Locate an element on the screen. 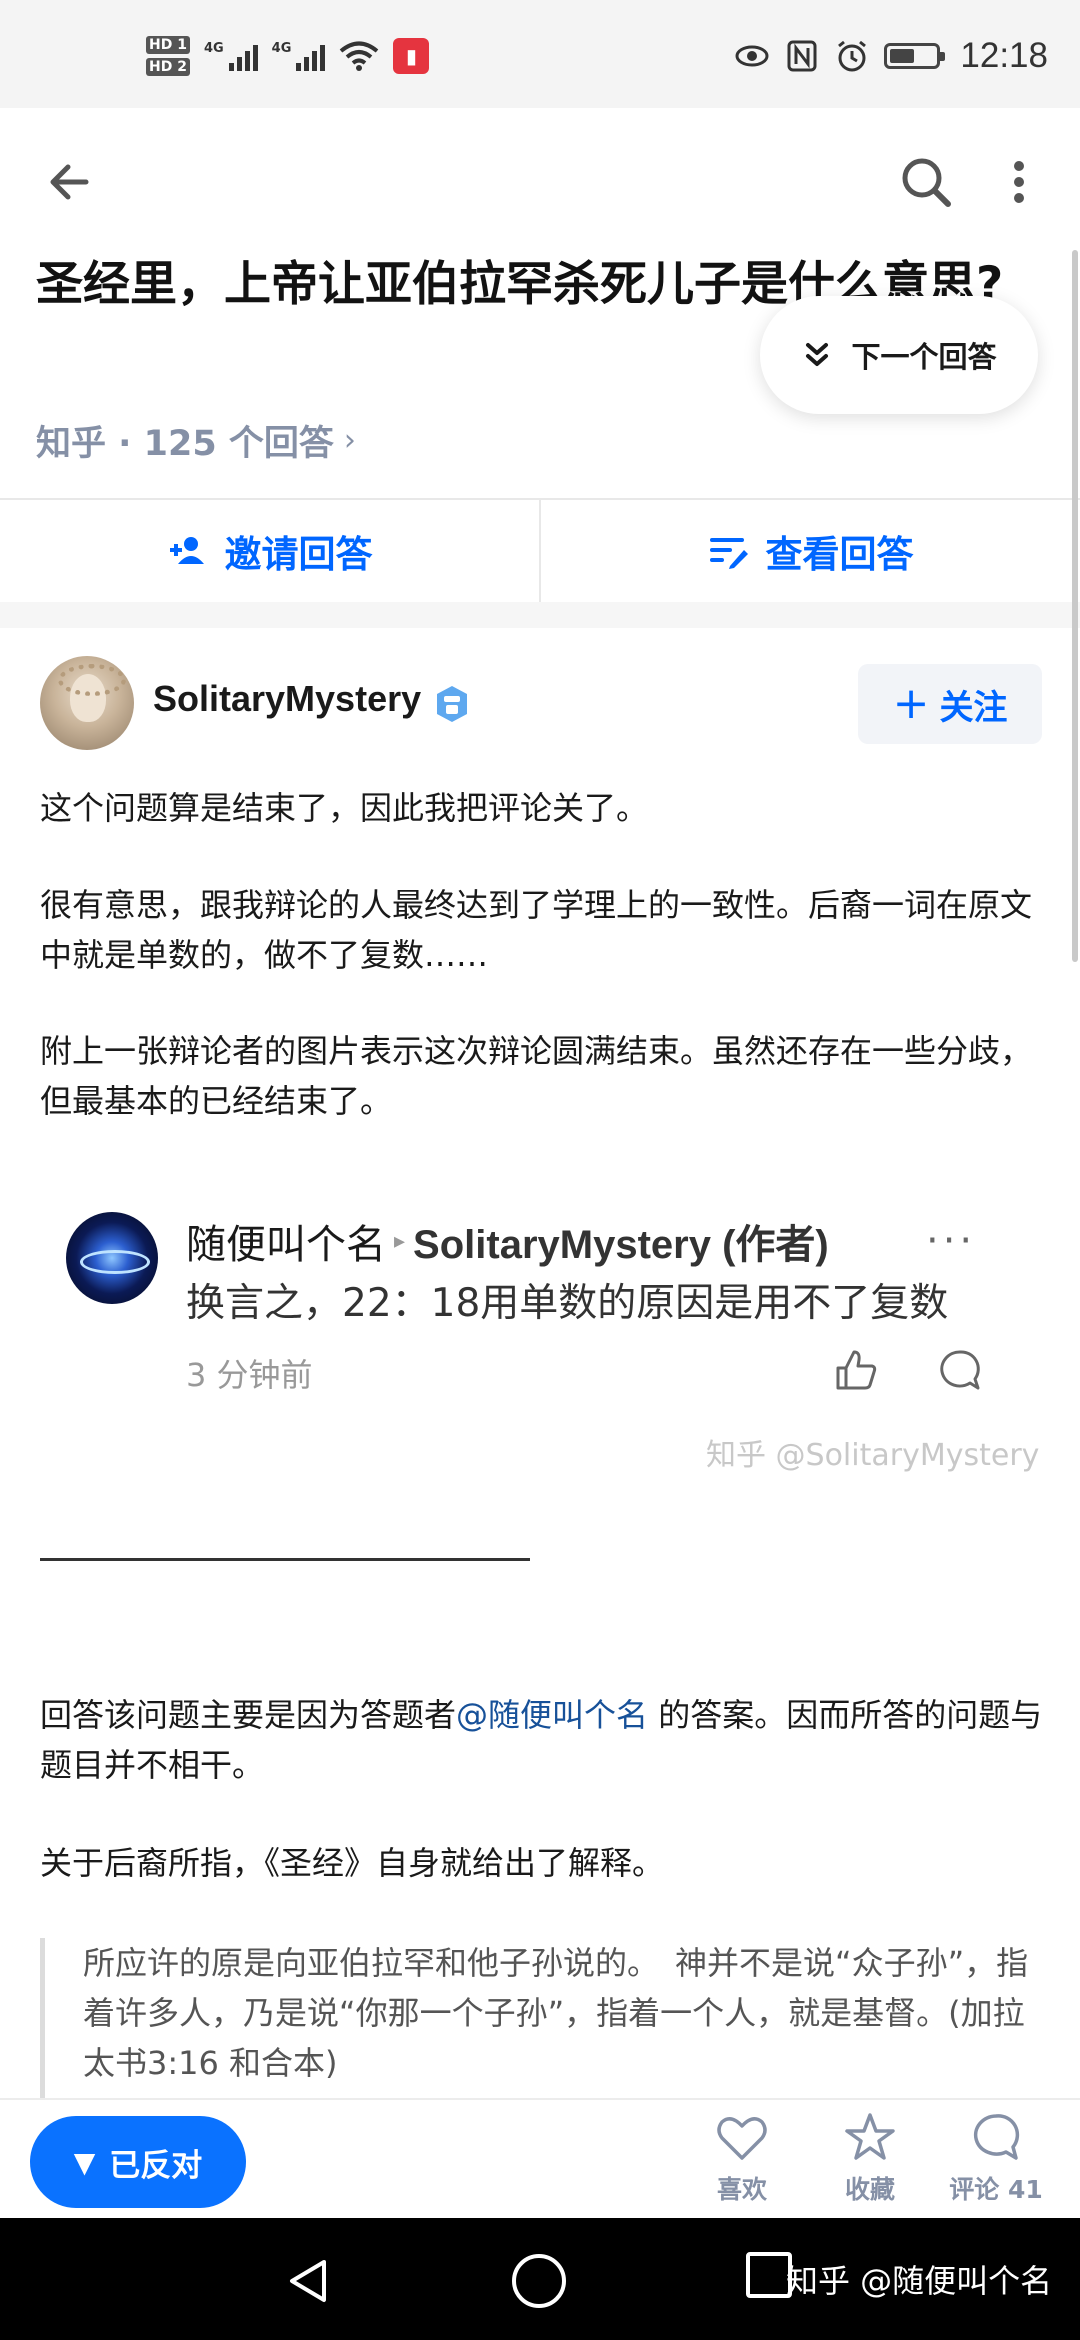 The width and height of the screenshot is (1080, 2340). net2-label: 4G is located at coordinates (281, 48).